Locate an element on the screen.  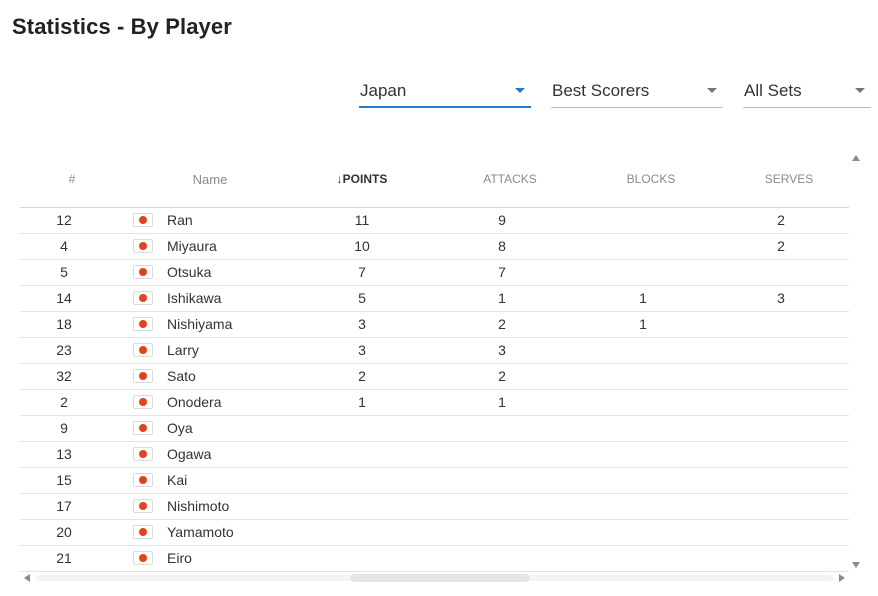
country-select: Japan is located at coordinates (445, 93).